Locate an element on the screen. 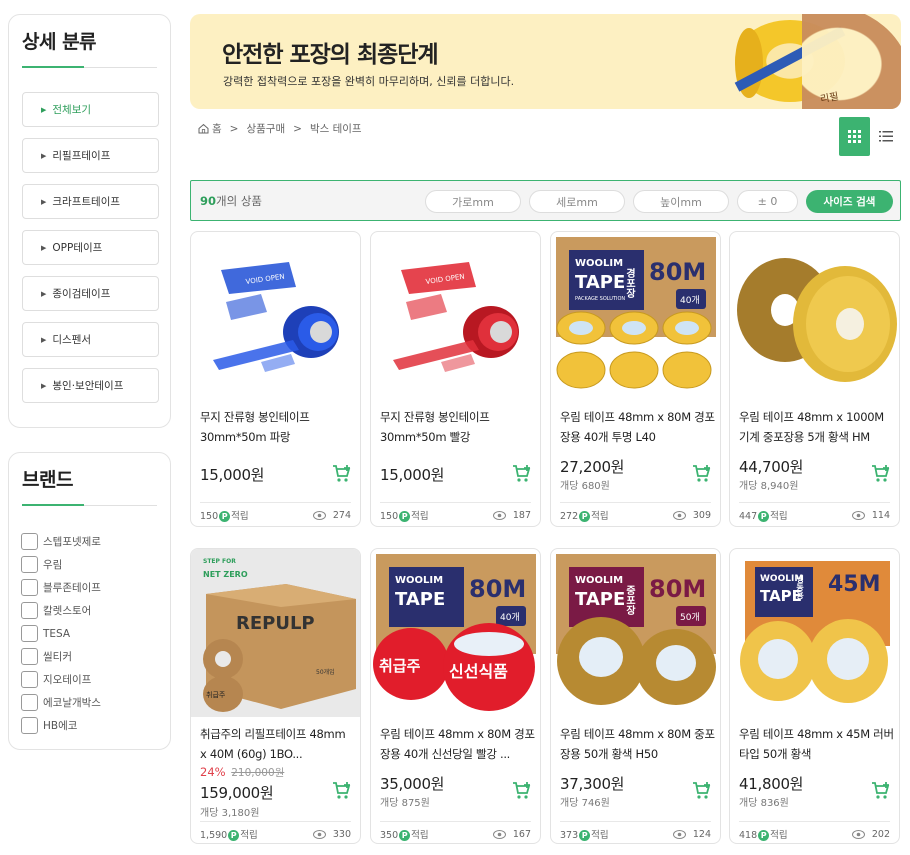 The image size is (910, 855). product-name: 무지 잔류형 봉인테이프 30mm*50m 파랑 is located at coordinates (277, 427).